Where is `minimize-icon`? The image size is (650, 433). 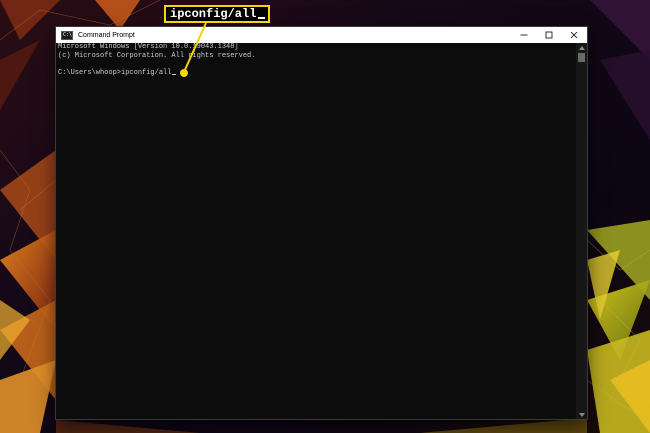
minimize-icon is located at coordinates (524, 35).